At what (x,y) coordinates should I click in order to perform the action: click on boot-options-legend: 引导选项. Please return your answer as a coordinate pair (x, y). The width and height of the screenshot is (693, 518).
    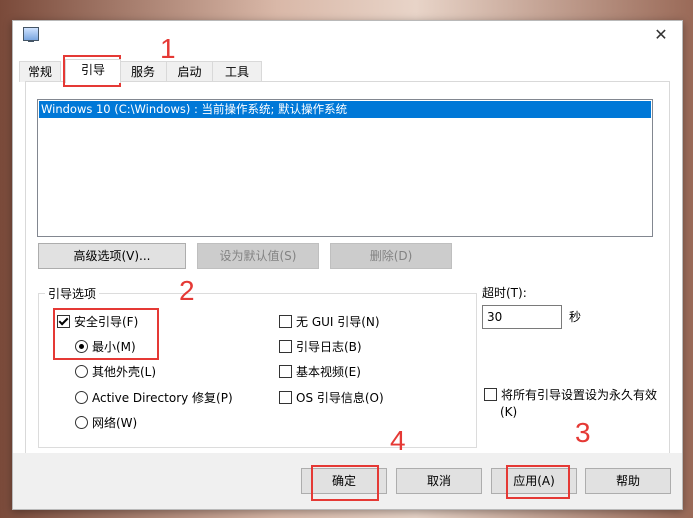
    Looking at the image, I should click on (72, 293).